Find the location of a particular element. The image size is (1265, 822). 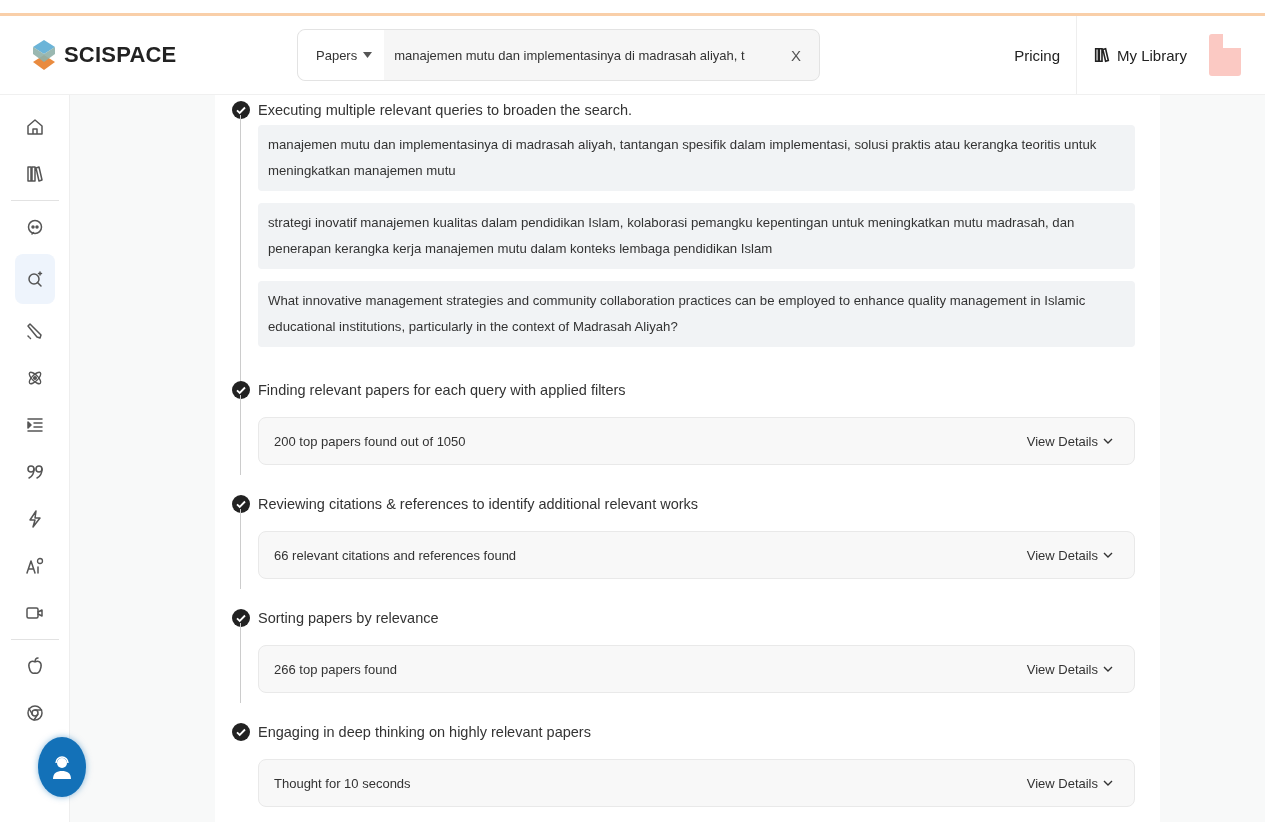

logo-icon is located at coordinates (44, 55).